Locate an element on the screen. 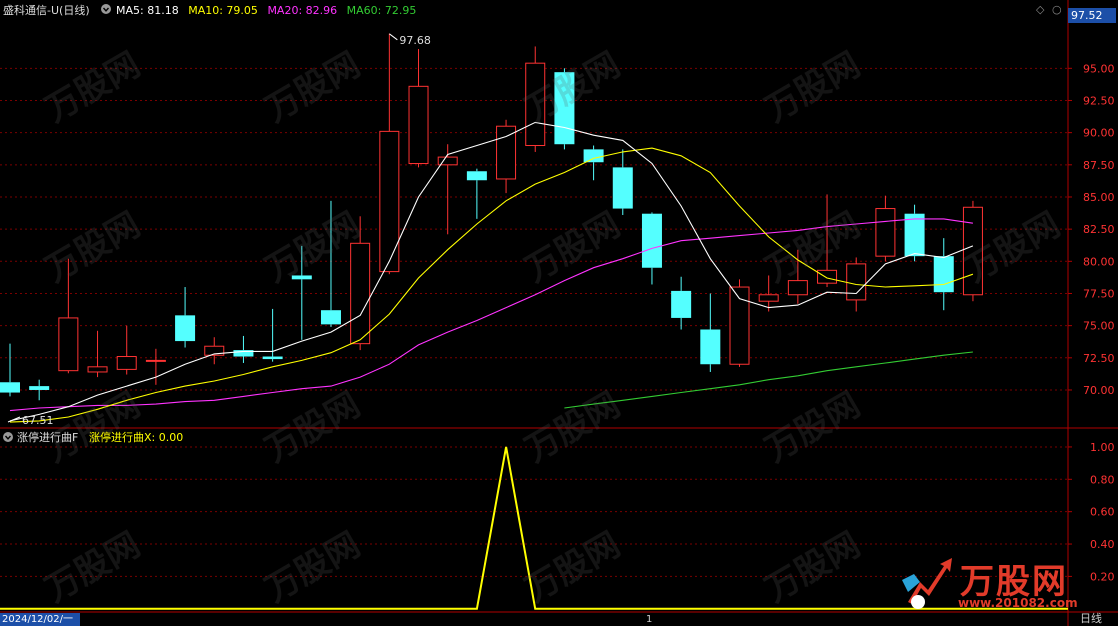 The image size is (1118, 626). circle-icon: ○ is located at coordinates (1057, 10).